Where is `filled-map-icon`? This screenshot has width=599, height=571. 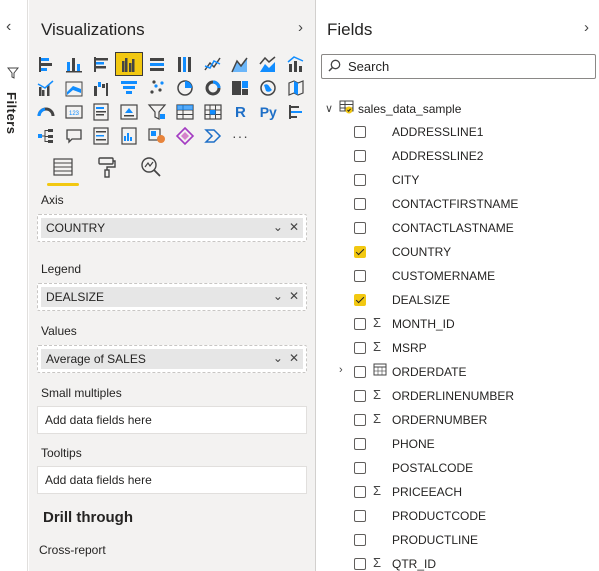 filled-map-icon is located at coordinates (296, 88).